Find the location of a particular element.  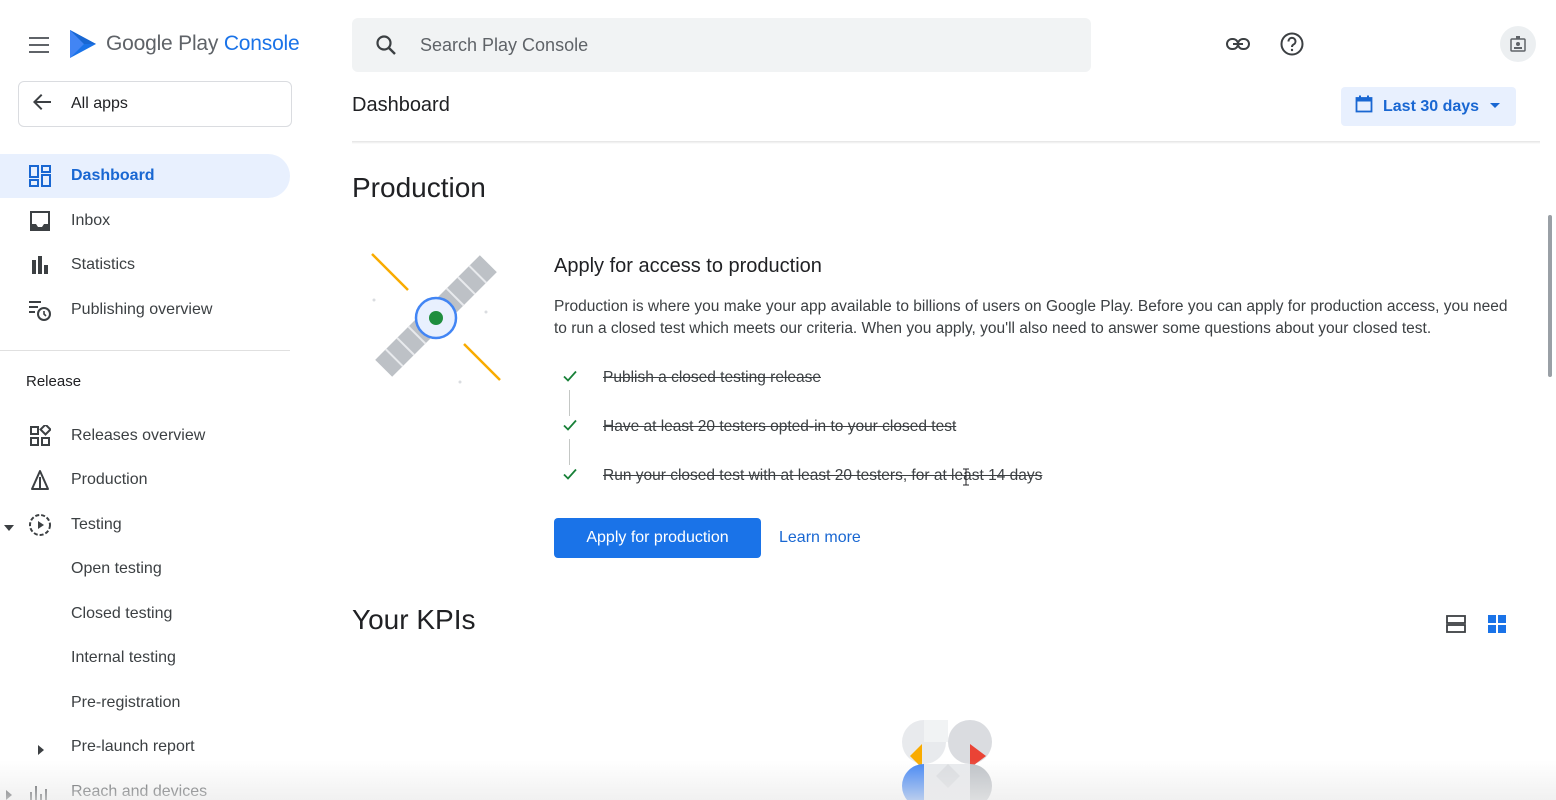

reach-devices-icon is located at coordinates (40, 790).